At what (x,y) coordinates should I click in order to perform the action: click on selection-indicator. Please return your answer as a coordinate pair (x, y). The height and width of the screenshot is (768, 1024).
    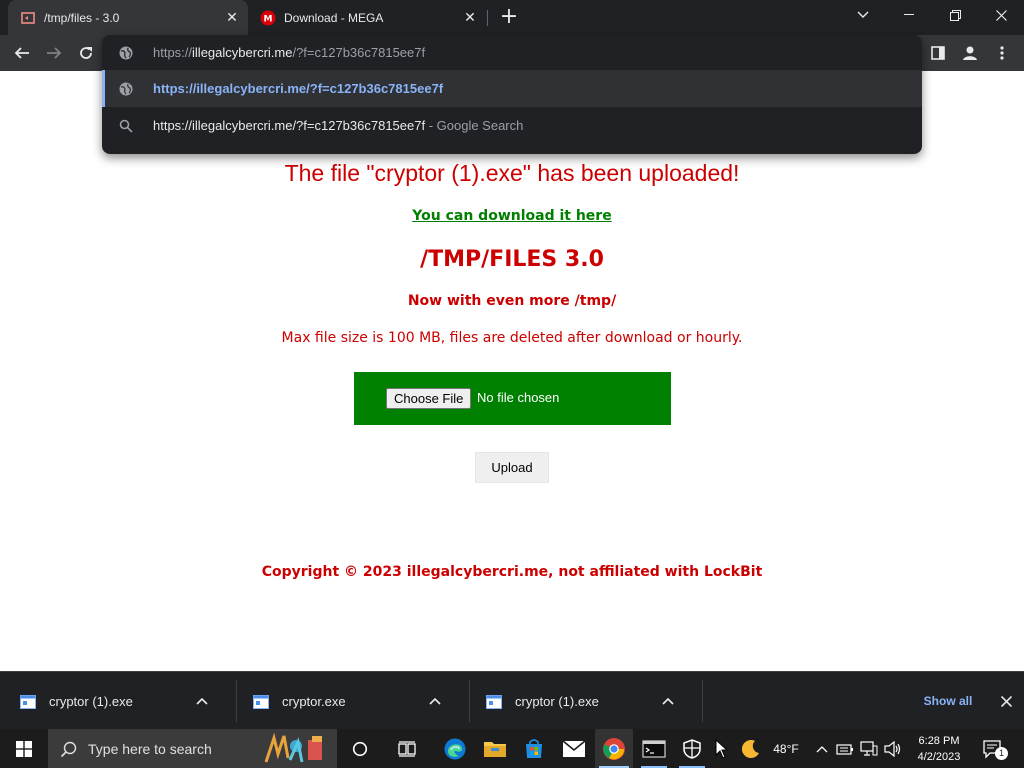
    Looking at the image, I should click on (103, 88).